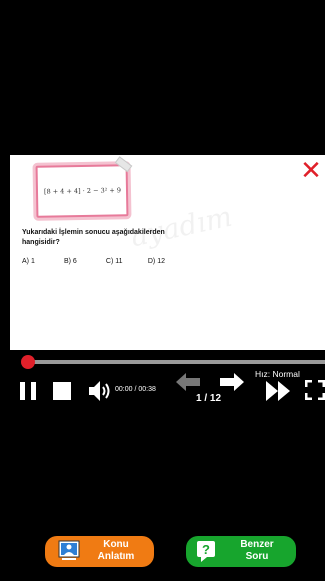  I want to click on formula-card: [8 + 4 + 4] · 2 − 3² + 9, so click(84, 187).